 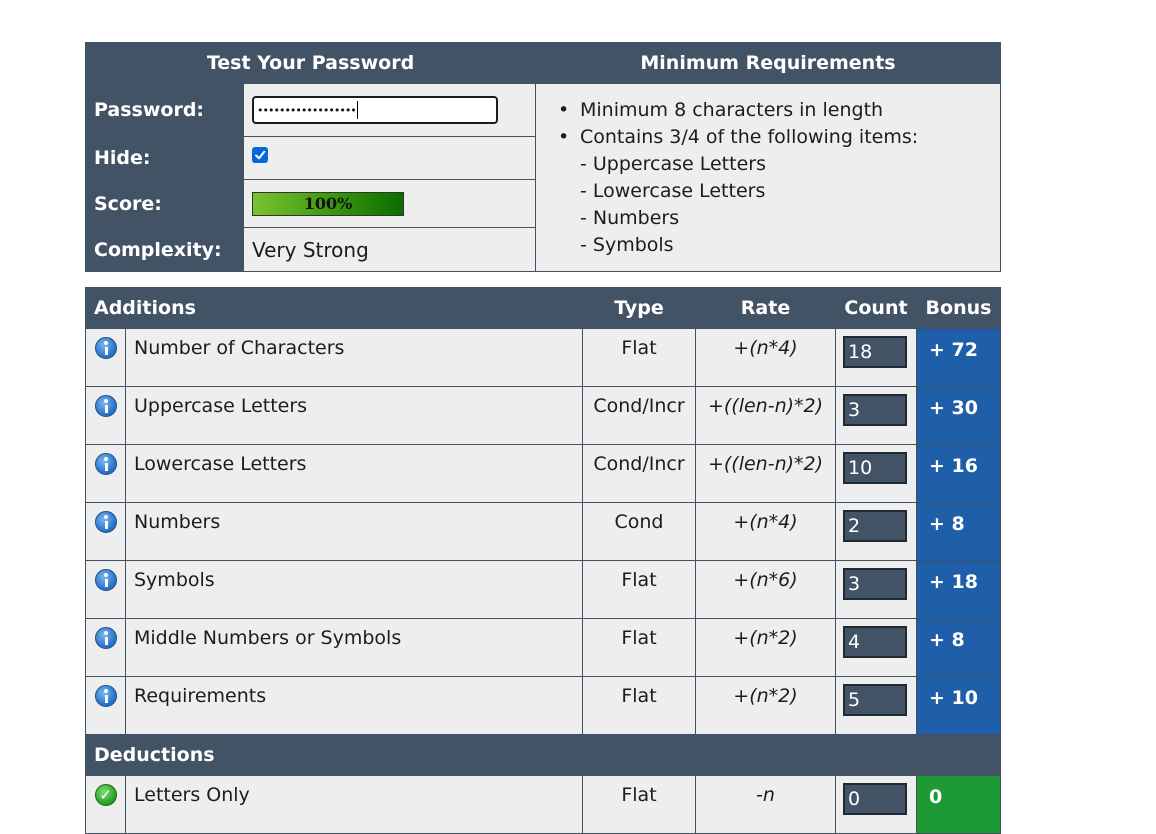 I want to click on count-field: 2, so click(x=875, y=526).